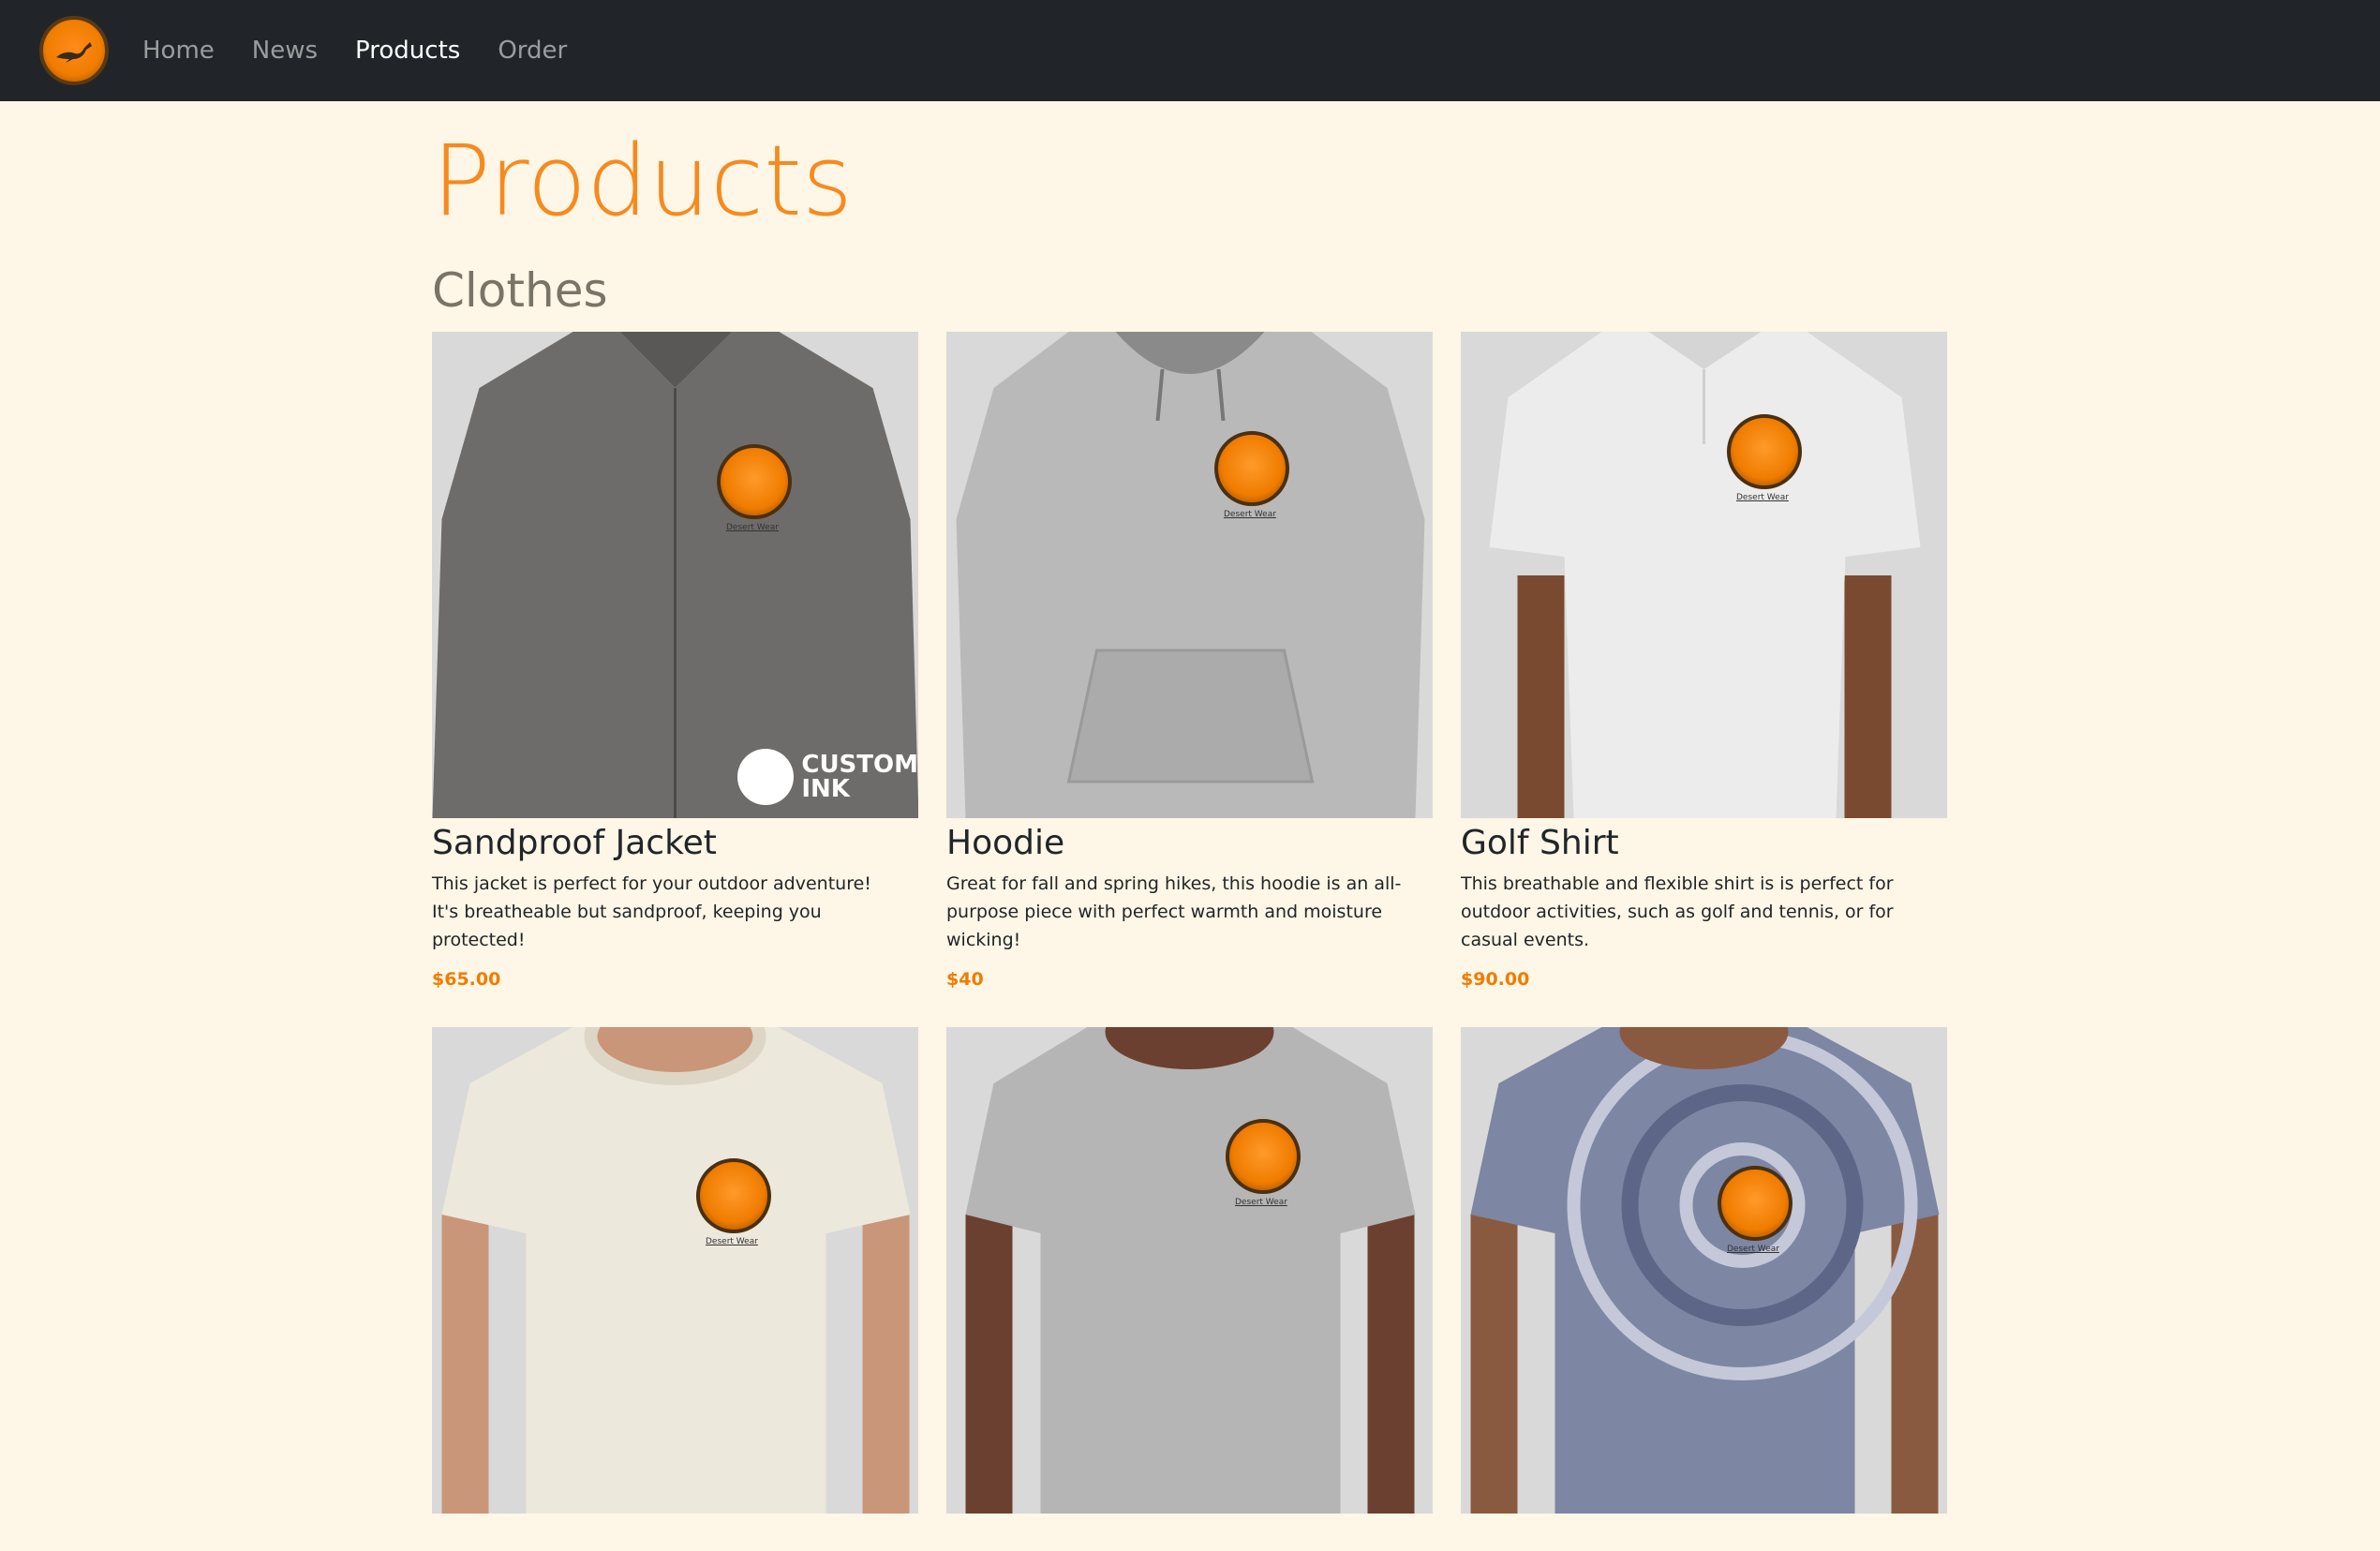 Image resolution: width=2380 pixels, height=1551 pixels. I want to click on nav-home: Home, so click(178, 51).